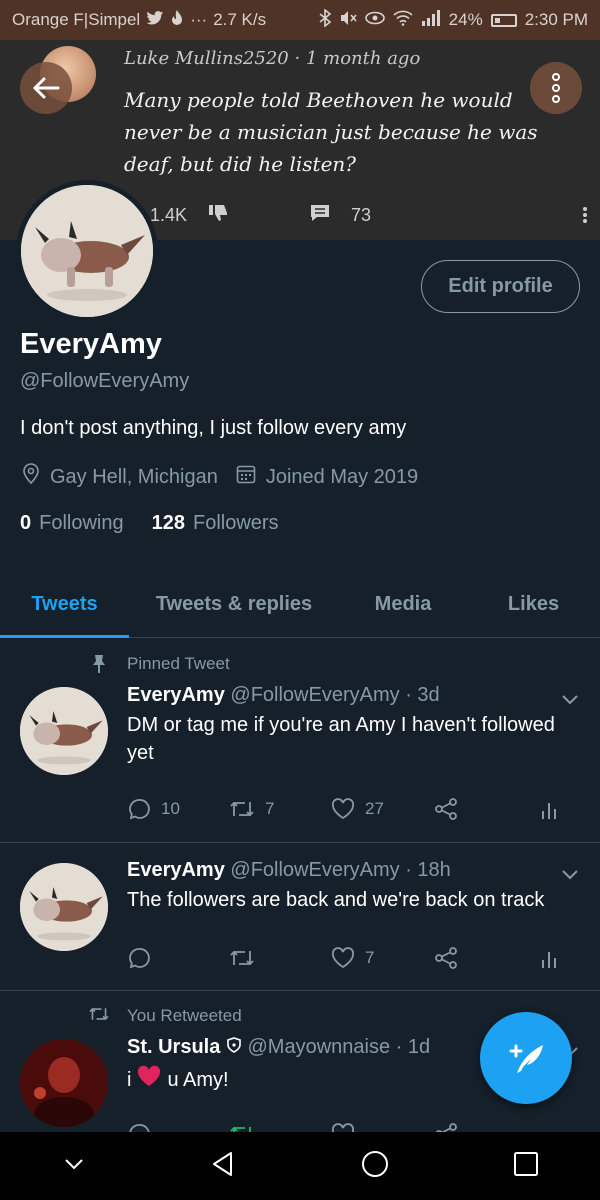 Image resolution: width=600 pixels, height=1200 pixels. Describe the element at coordinates (177, 20) in the screenshot. I see `flame-icon` at that location.